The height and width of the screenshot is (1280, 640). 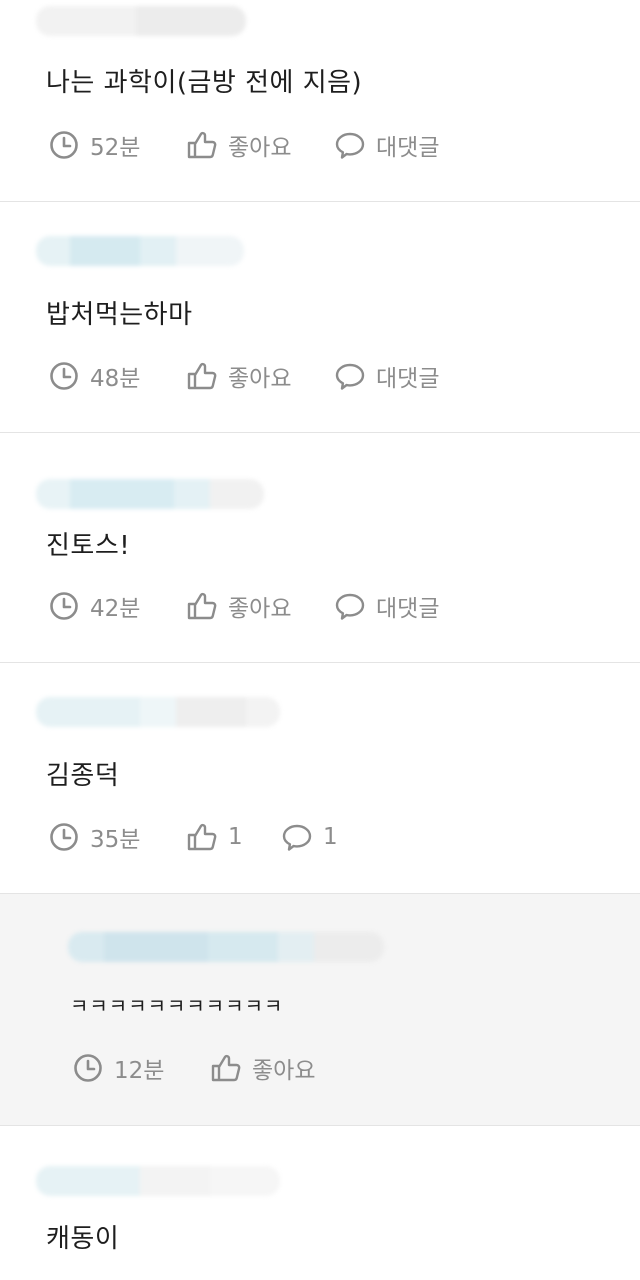 I want to click on timestamp: 48분, so click(x=117, y=376).